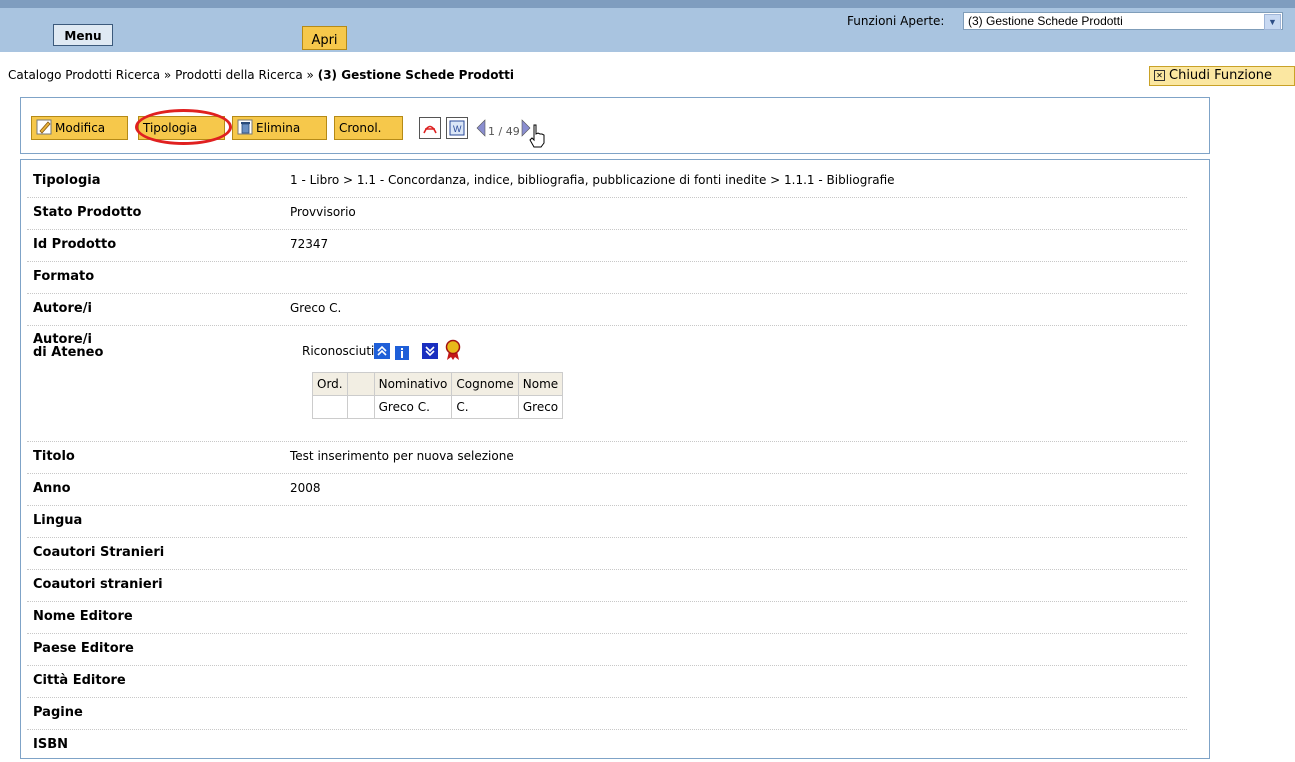 The height and width of the screenshot is (762, 1295). I want to click on cell-blank, so click(360, 407).